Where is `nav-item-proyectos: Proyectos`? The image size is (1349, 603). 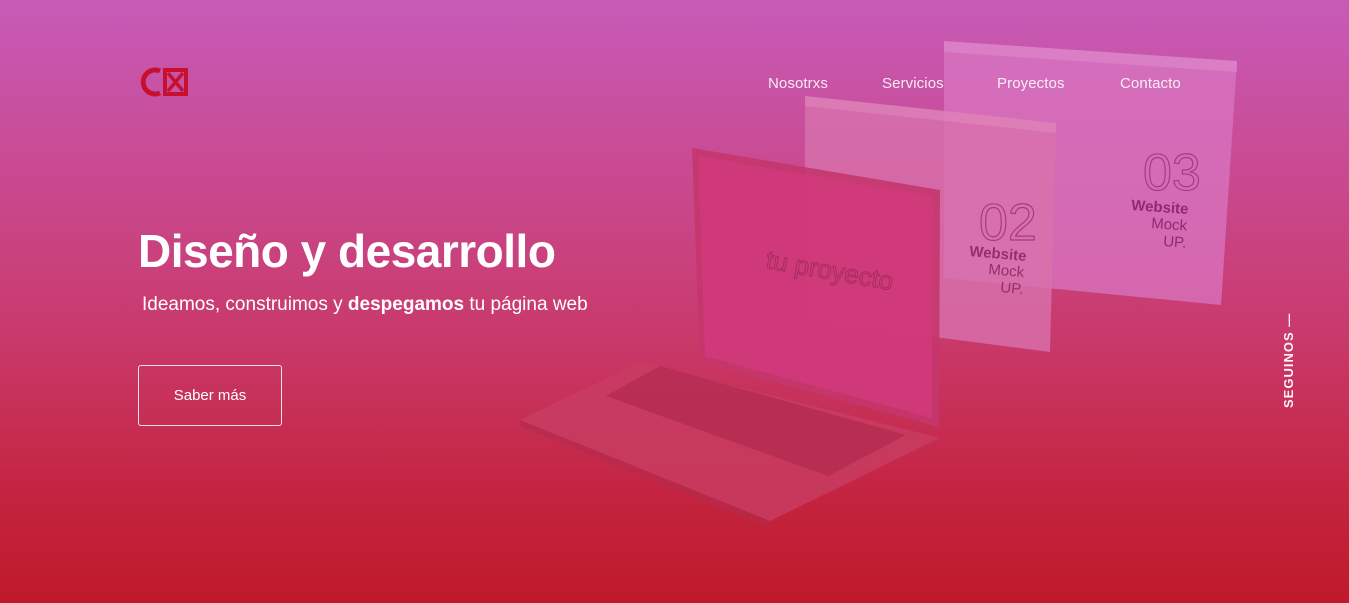 nav-item-proyectos: Proyectos is located at coordinates (1031, 83).